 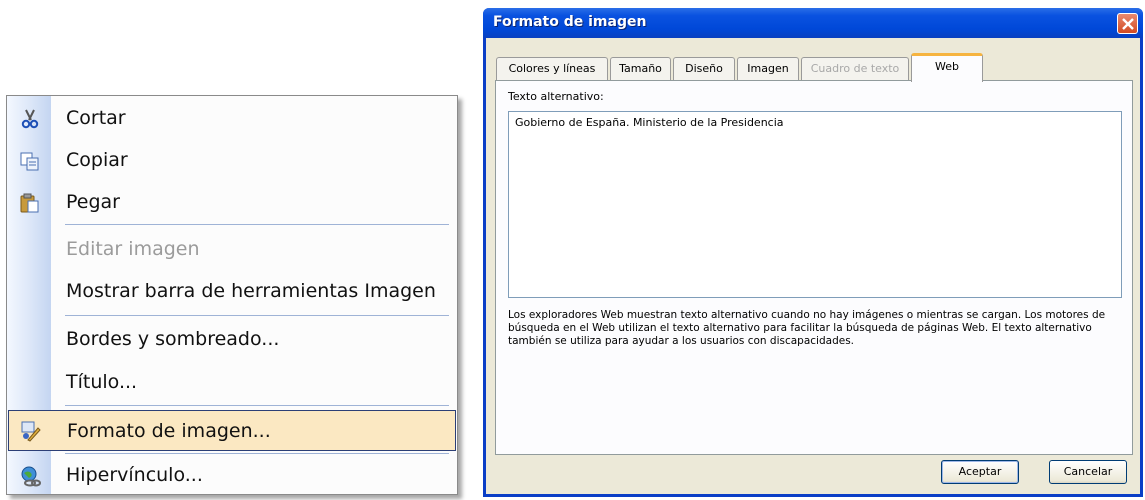 I want to click on alt-text-label: Texto alternativo:, so click(x=556, y=96).